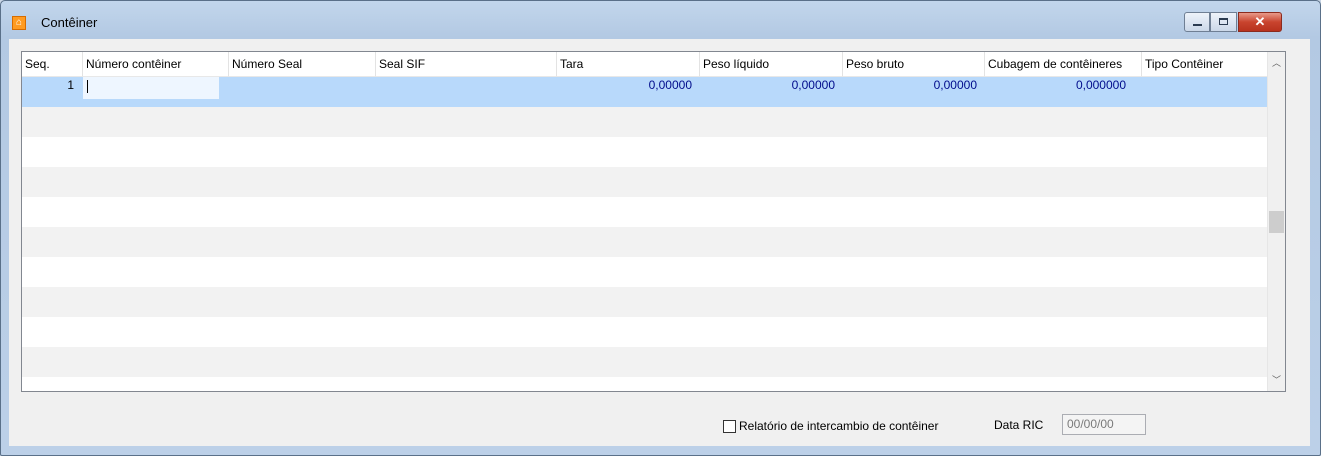 This screenshot has width=1321, height=456. Describe the element at coordinates (156, 64) in the screenshot. I see `column-header-numero-conteiner: Número contêiner` at that location.